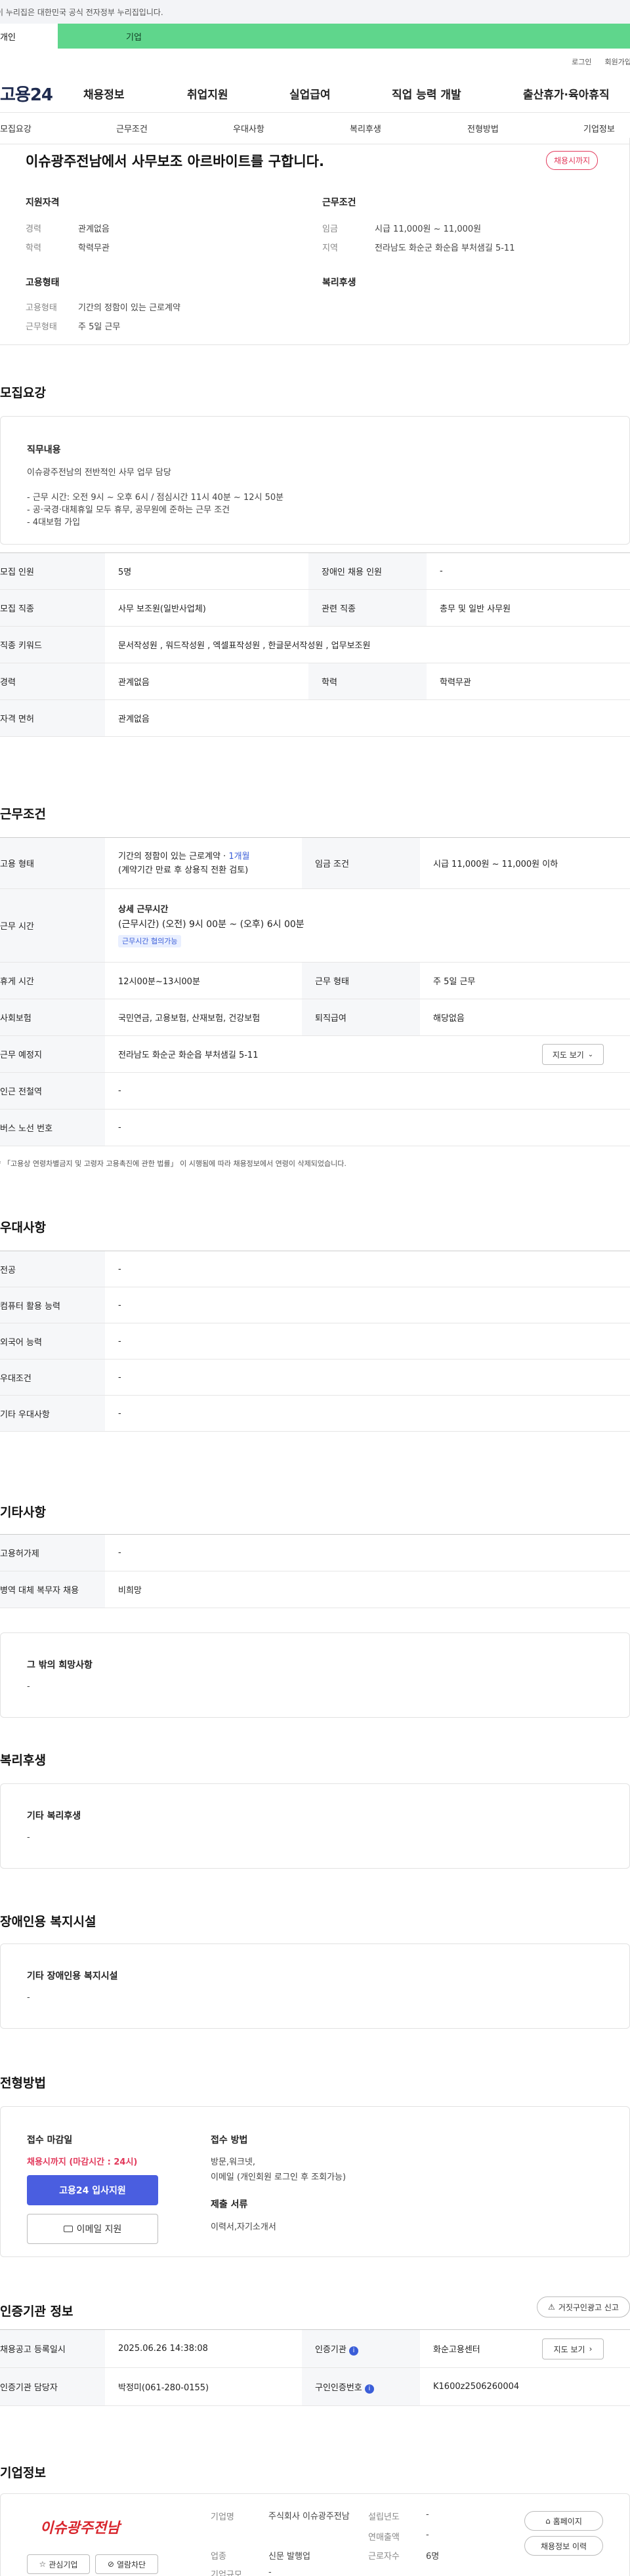 The image size is (630, 2576). What do you see at coordinates (23, 1761) in the screenshot?
I see `section-title-welfare: 복리후생` at bounding box center [23, 1761].